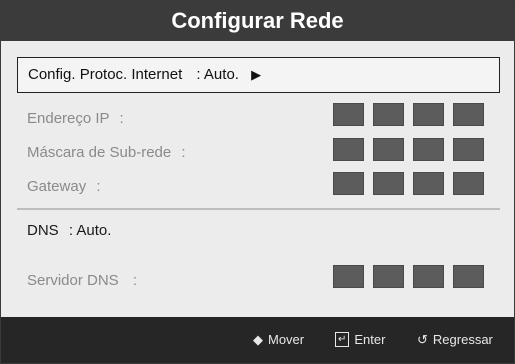 This screenshot has height=364, width=515. Describe the element at coordinates (408, 276) in the screenshot. I see `dns-server-field` at that location.